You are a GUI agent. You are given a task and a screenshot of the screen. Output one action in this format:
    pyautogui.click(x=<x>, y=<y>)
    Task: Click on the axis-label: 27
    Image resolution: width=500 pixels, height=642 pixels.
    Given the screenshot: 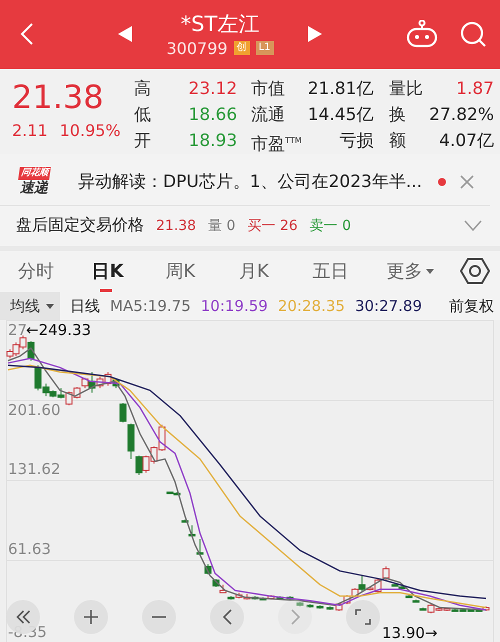 What is the action you would take?
    pyautogui.click(x=18, y=330)
    